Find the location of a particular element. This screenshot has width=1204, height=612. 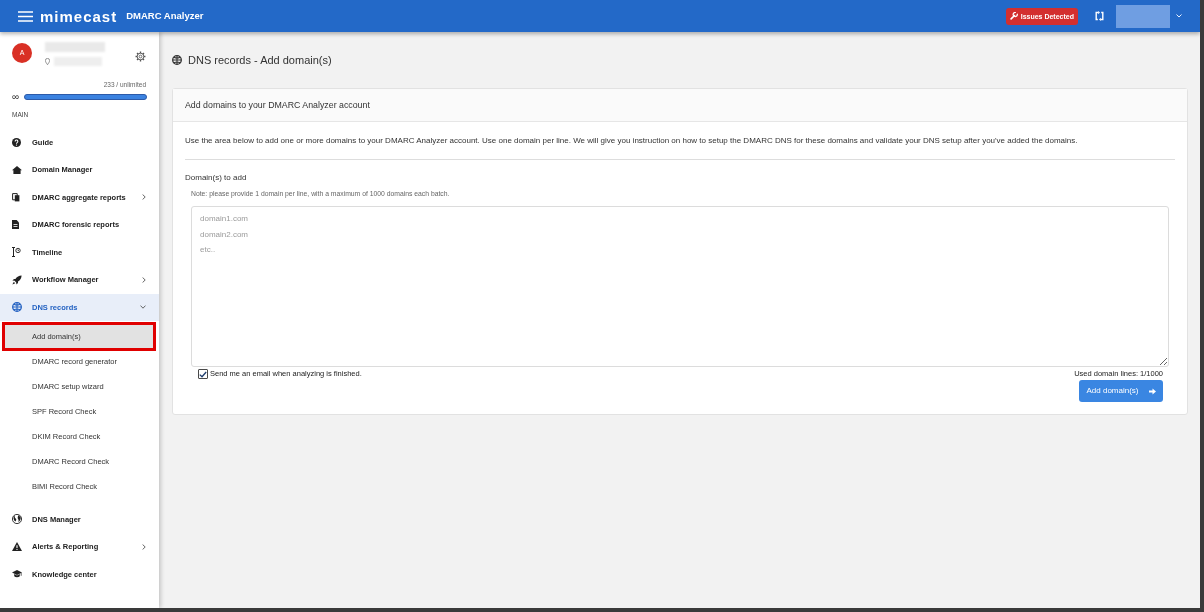

location-pin-icon is located at coordinates (47, 61).